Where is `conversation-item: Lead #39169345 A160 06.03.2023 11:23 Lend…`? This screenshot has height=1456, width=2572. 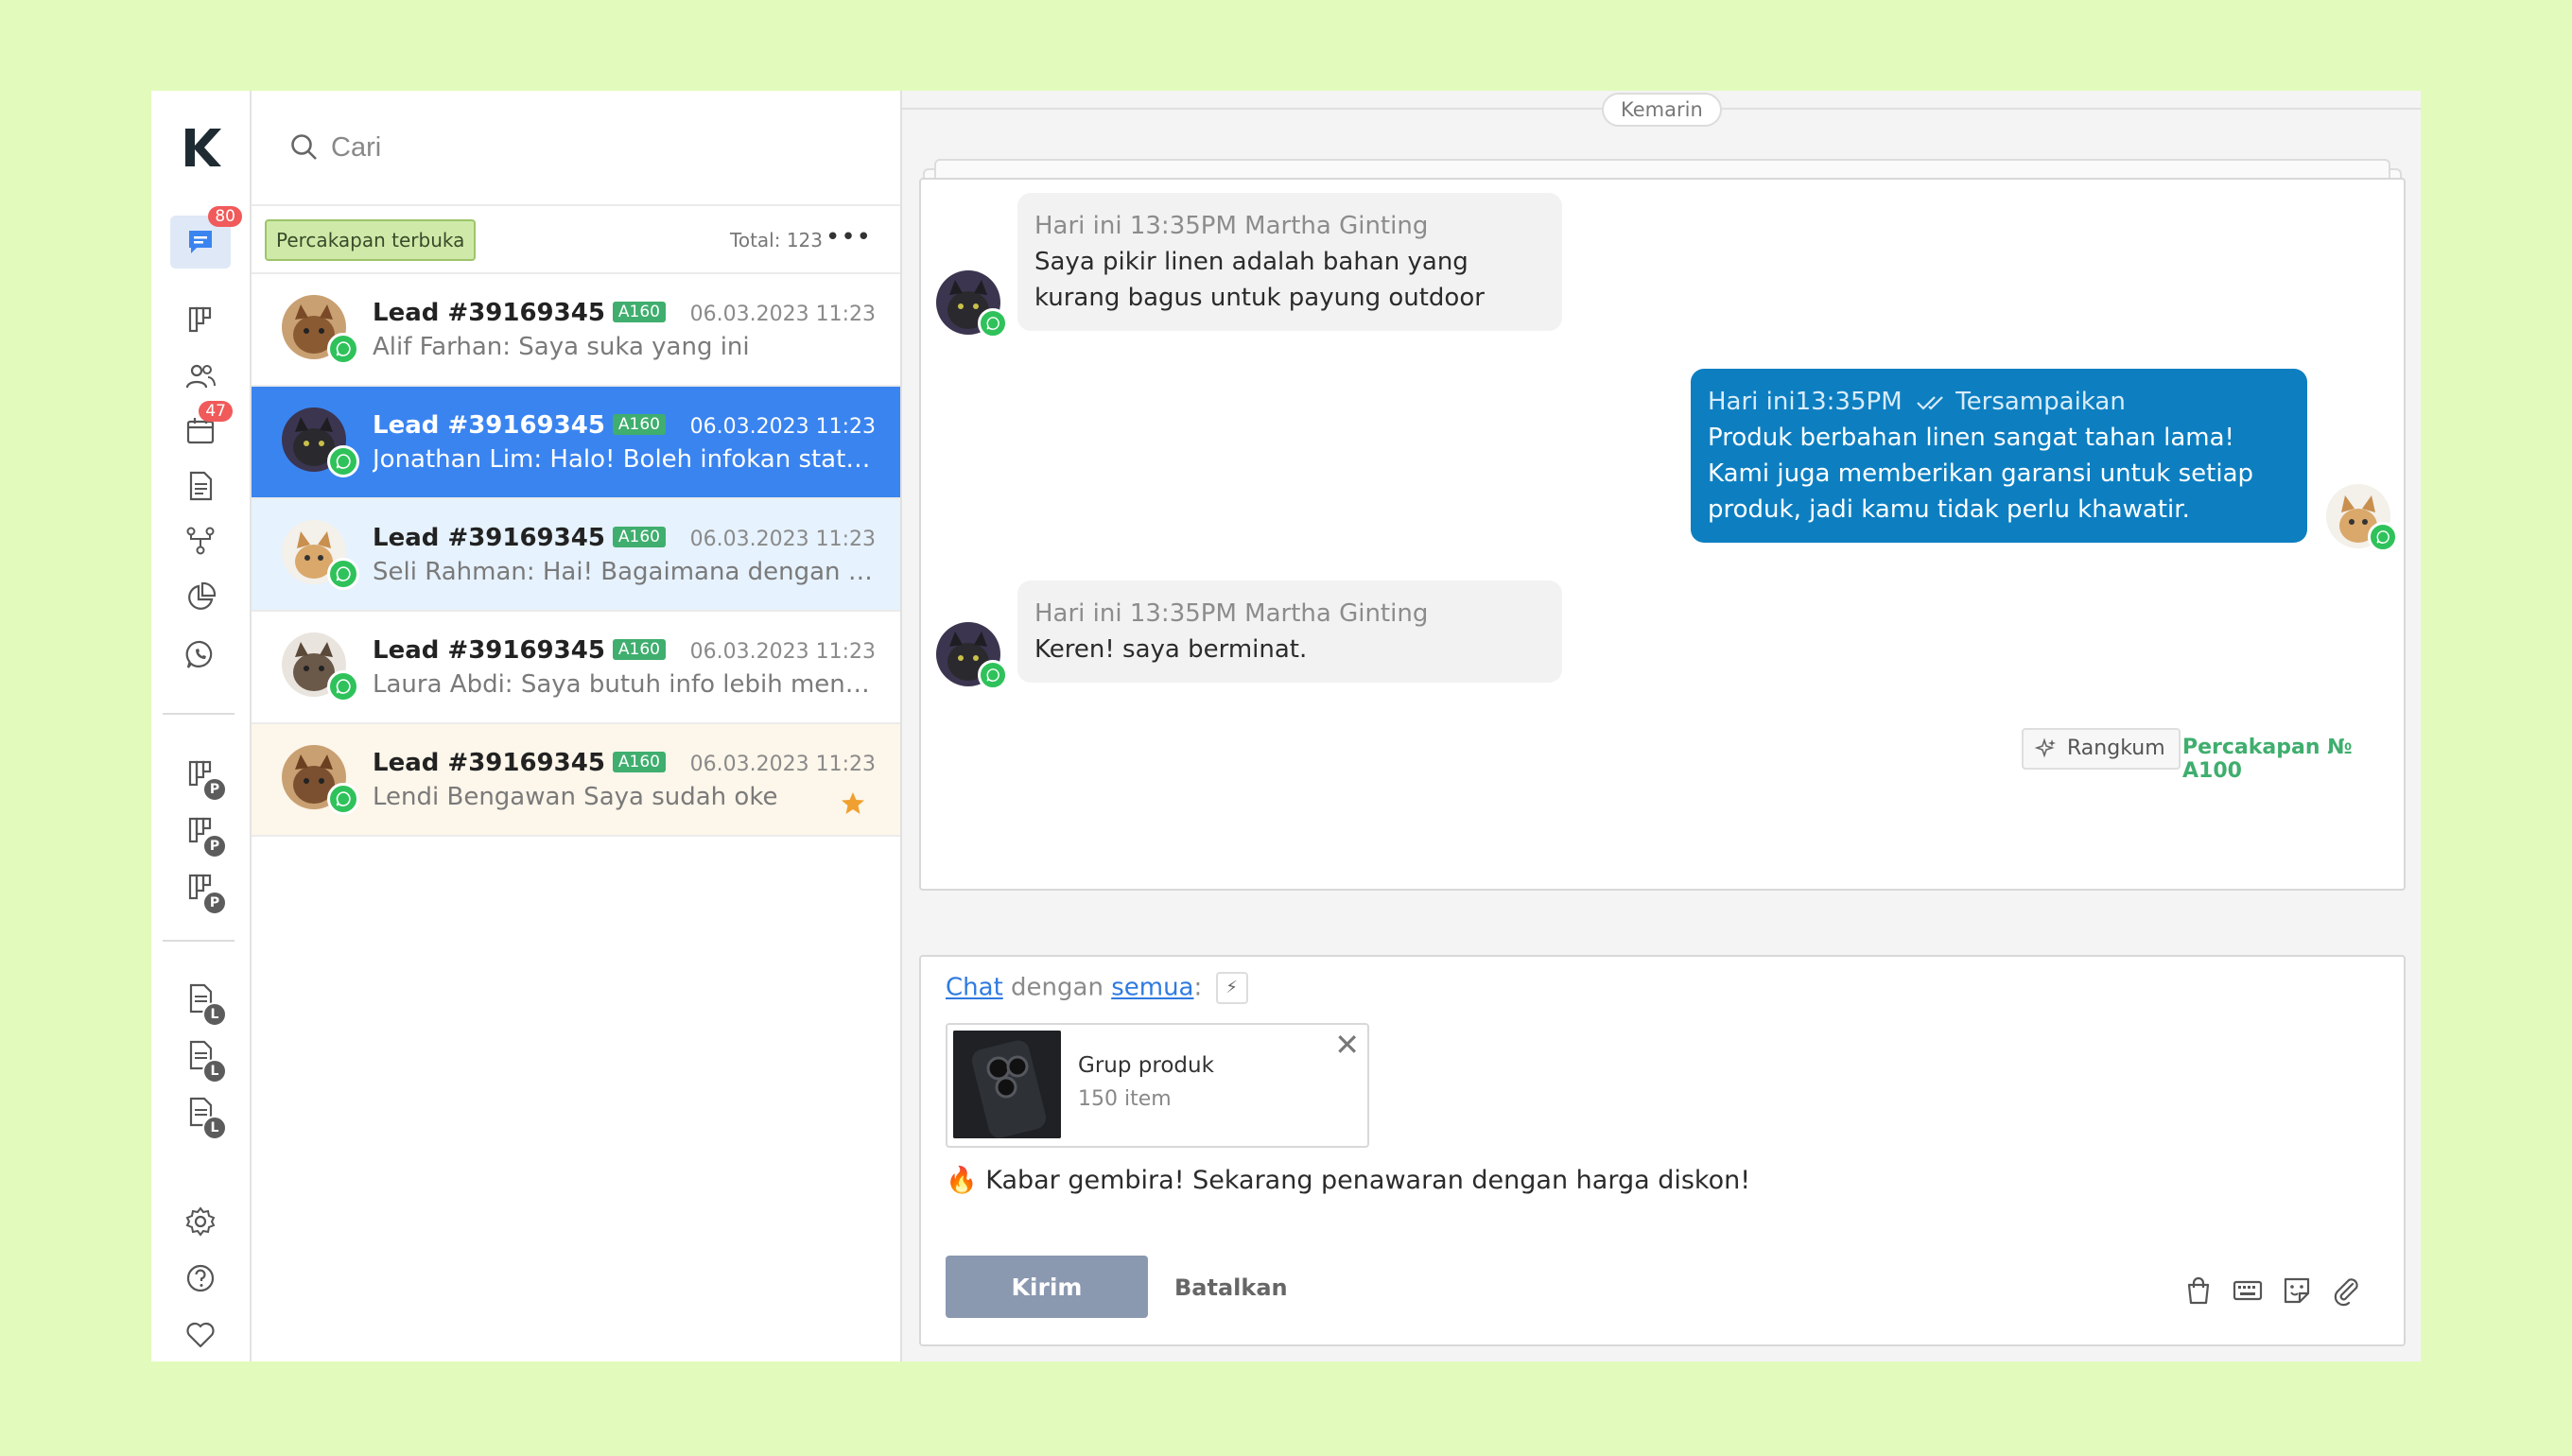
conversation-item: Lead #39169345 A160 06.03.2023 11:23 Lend… is located at coordinates (576, 780).